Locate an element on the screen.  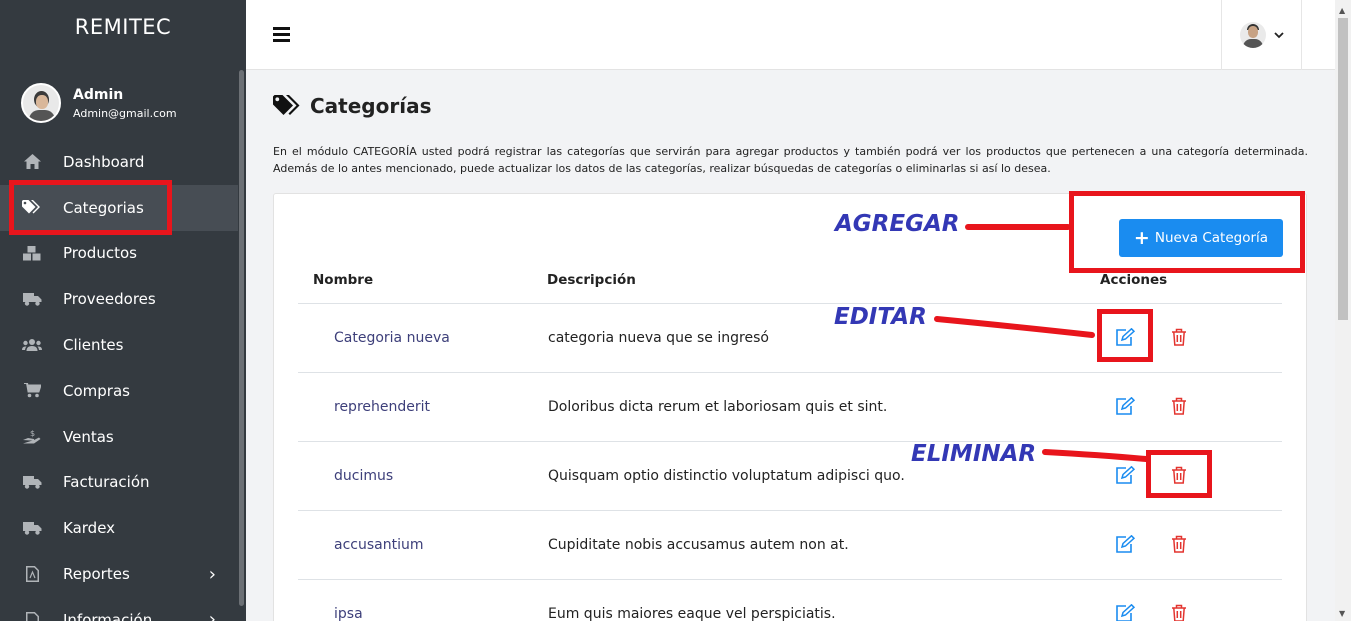
annotation-delete-label: ELIMINAR is located at coordinates (974, 454).